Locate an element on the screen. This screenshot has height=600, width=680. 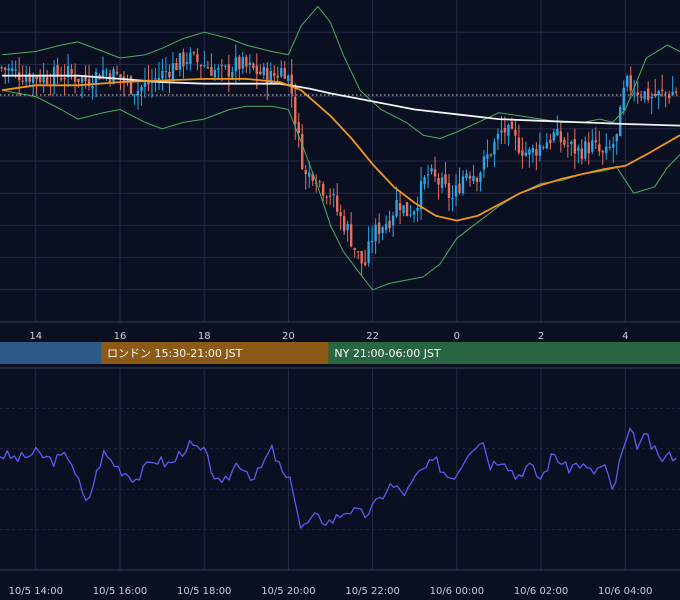
session-band is located at coordinates (51, 353).